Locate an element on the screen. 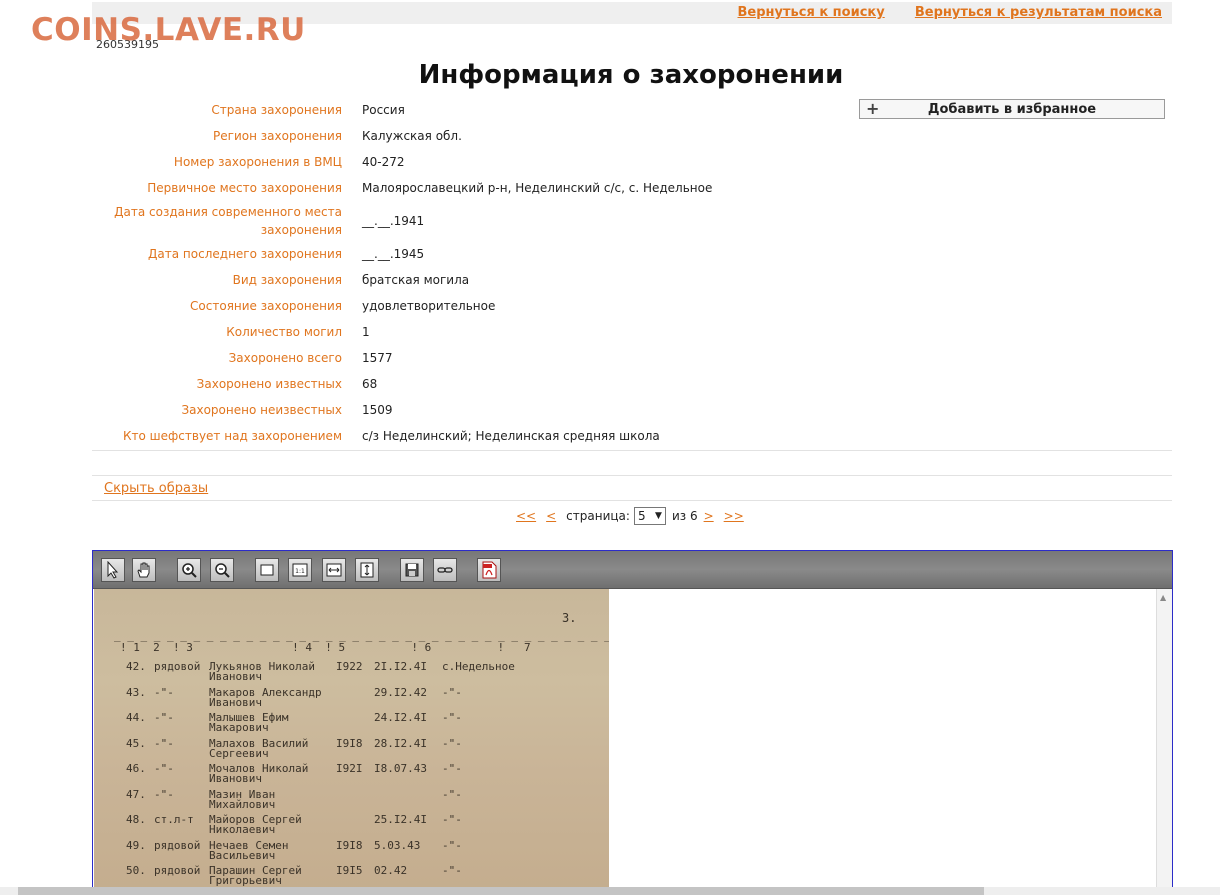  select-arrow-icon is located at coordinates (113, 570).